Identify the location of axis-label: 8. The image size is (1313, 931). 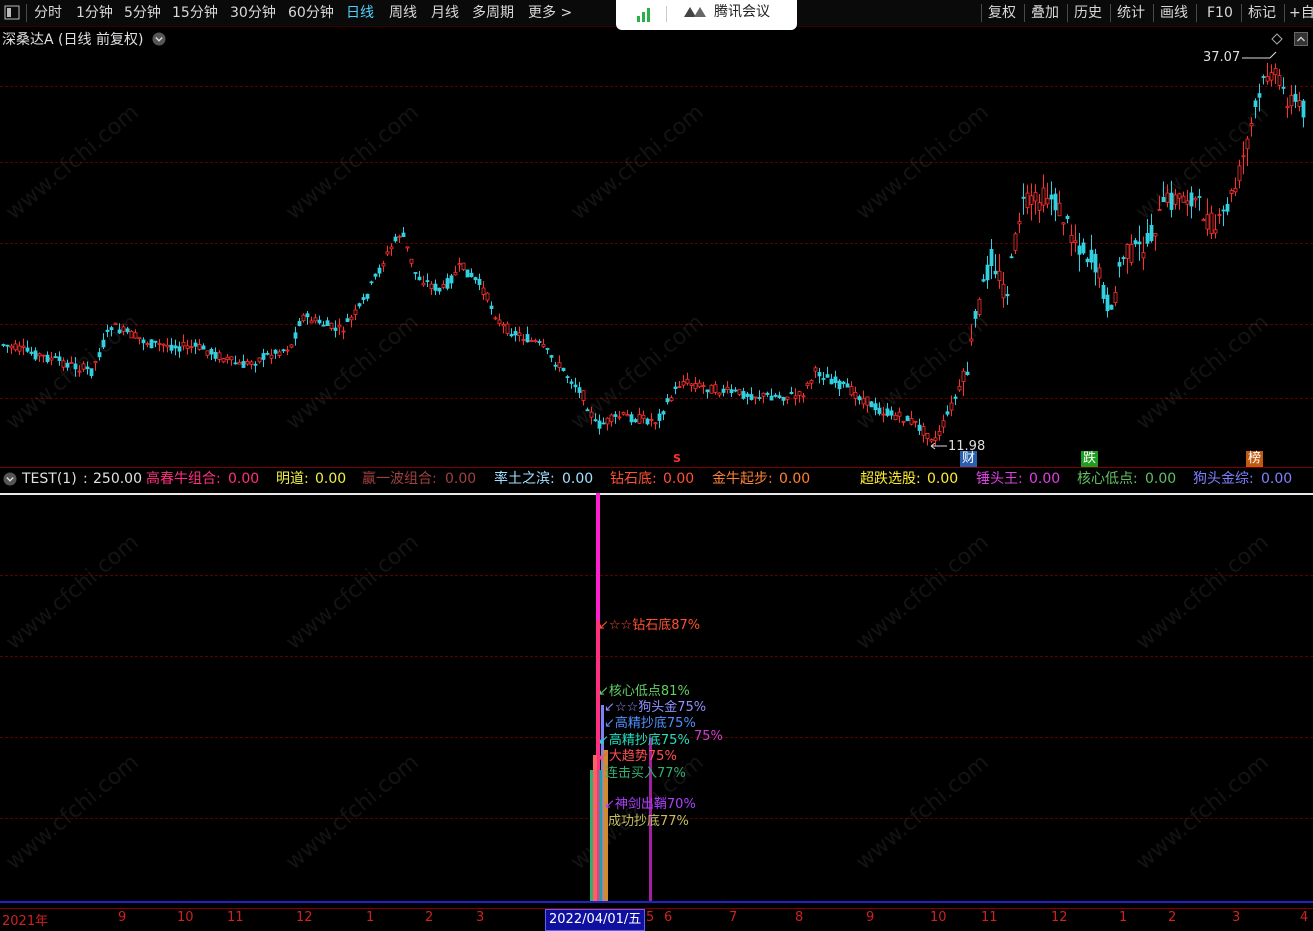
(799, 917).